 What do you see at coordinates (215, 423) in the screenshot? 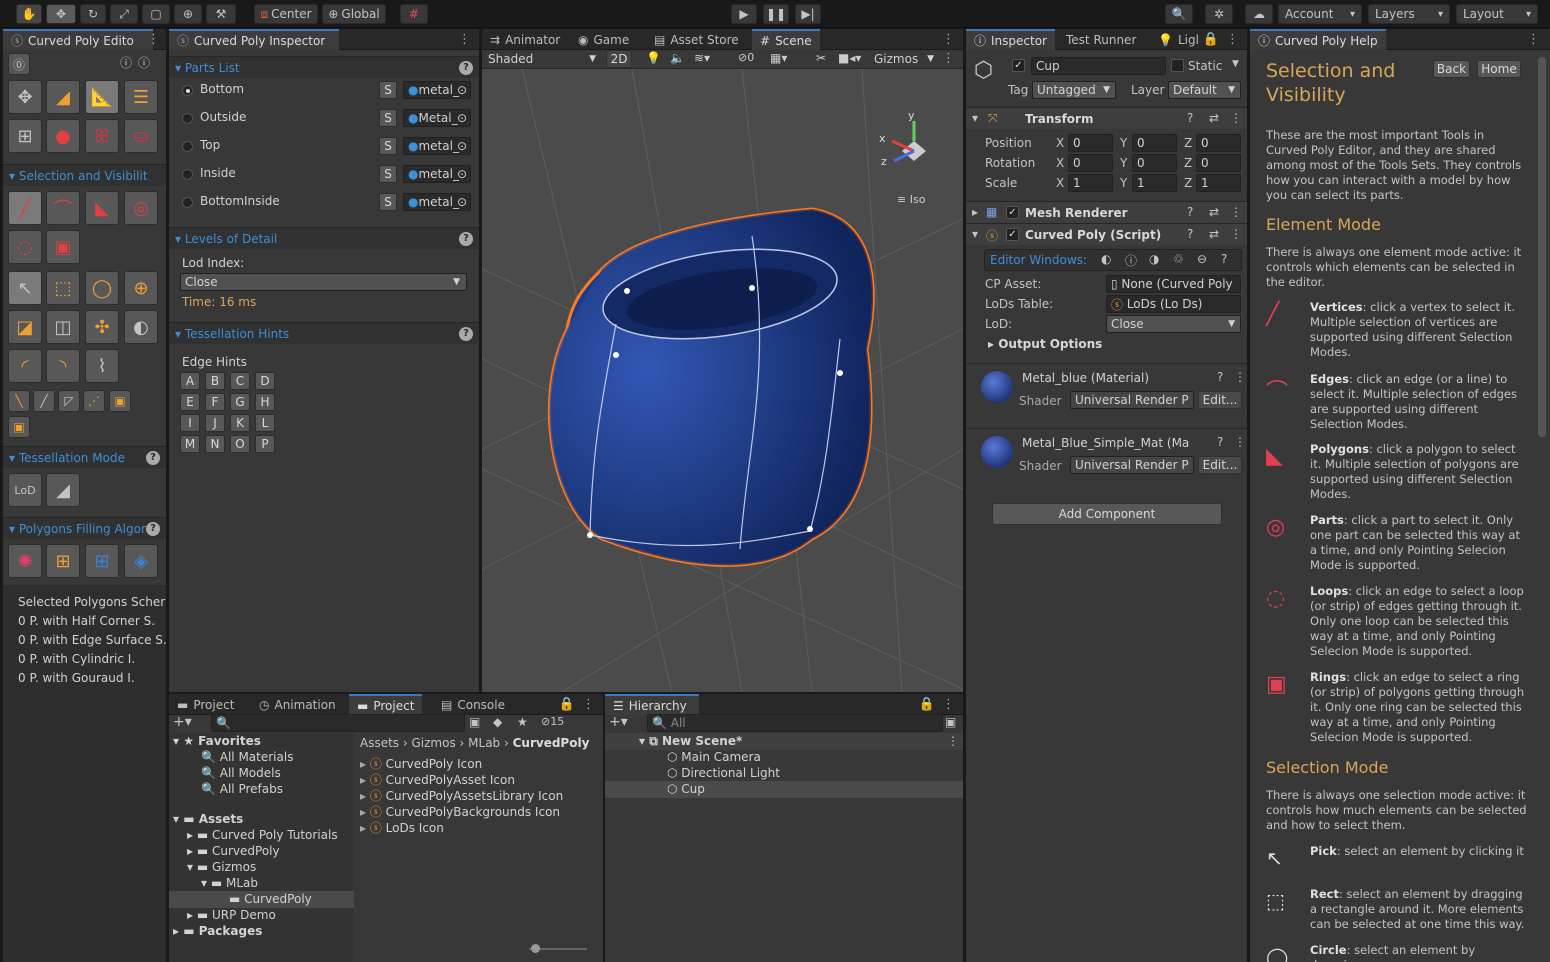
I see `edge-hint-button: J` at bounding box center [215, 423].